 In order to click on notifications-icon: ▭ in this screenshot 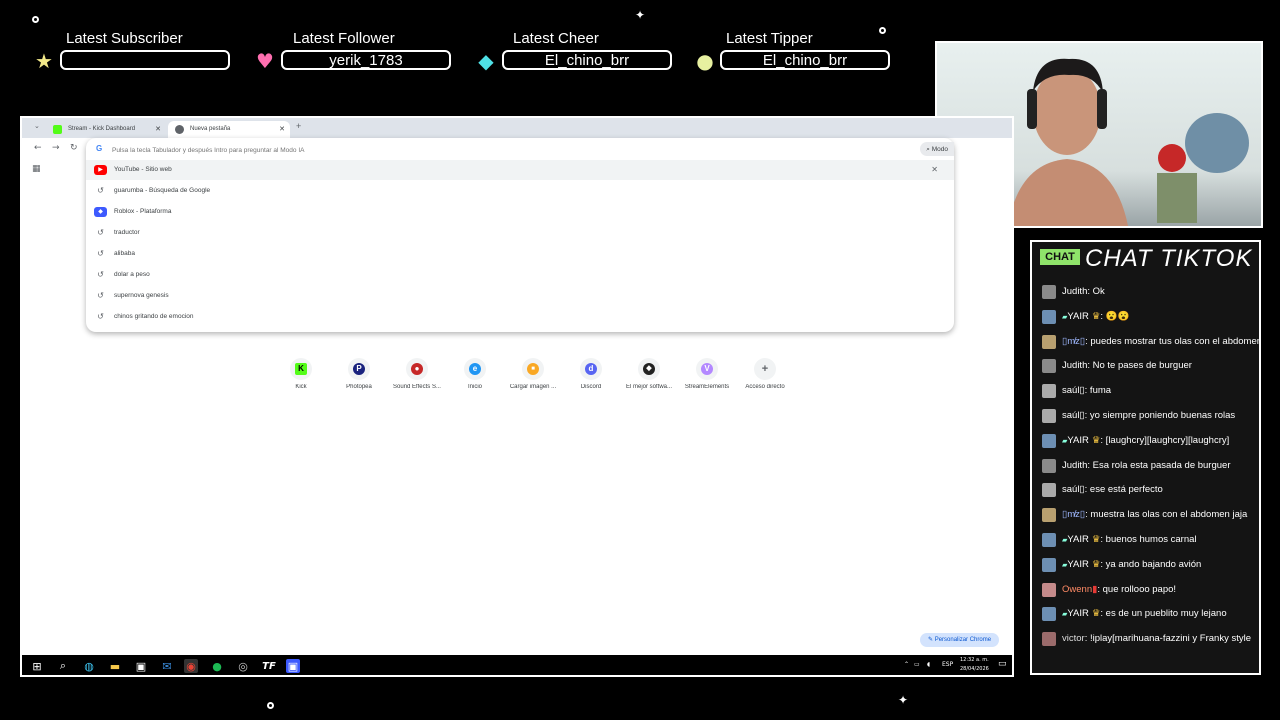, I will do `click(1002, 664)`.